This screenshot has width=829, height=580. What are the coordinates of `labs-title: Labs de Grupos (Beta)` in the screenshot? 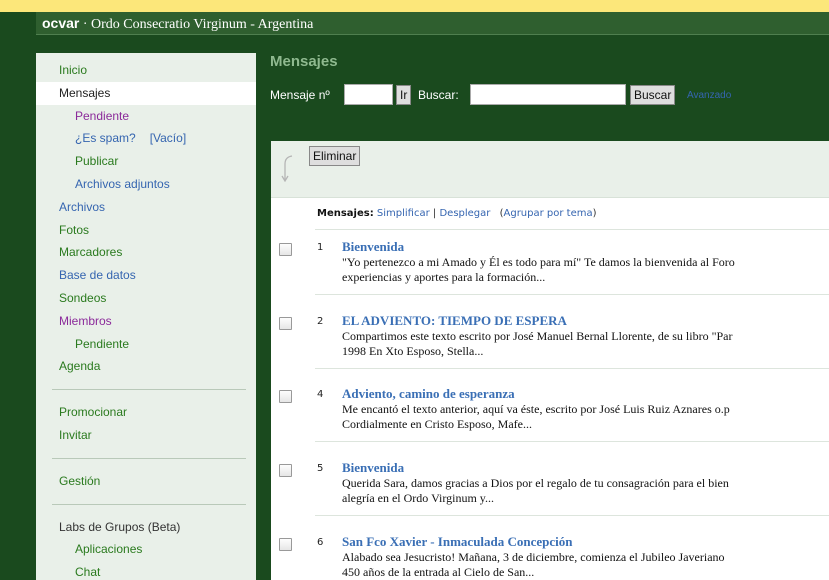 It's located at (120, 526).